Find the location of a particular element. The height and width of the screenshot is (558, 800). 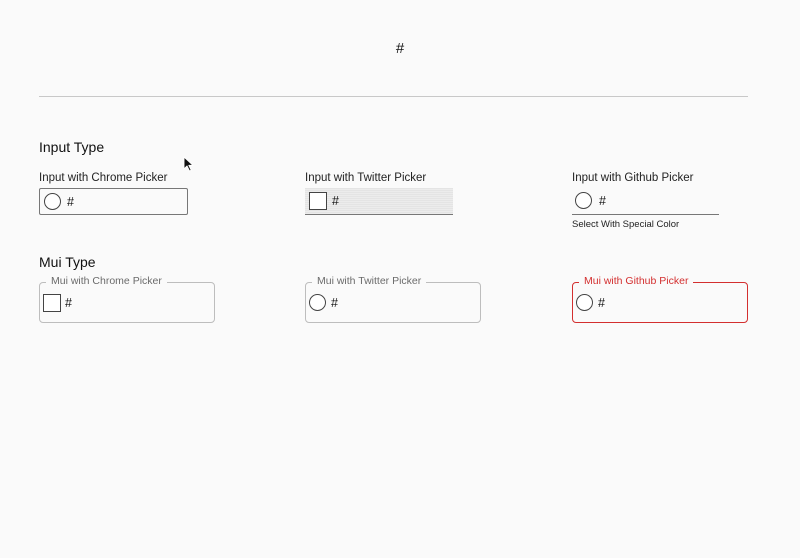

mui-chrome-value: # is located at coordinates (68, 303).